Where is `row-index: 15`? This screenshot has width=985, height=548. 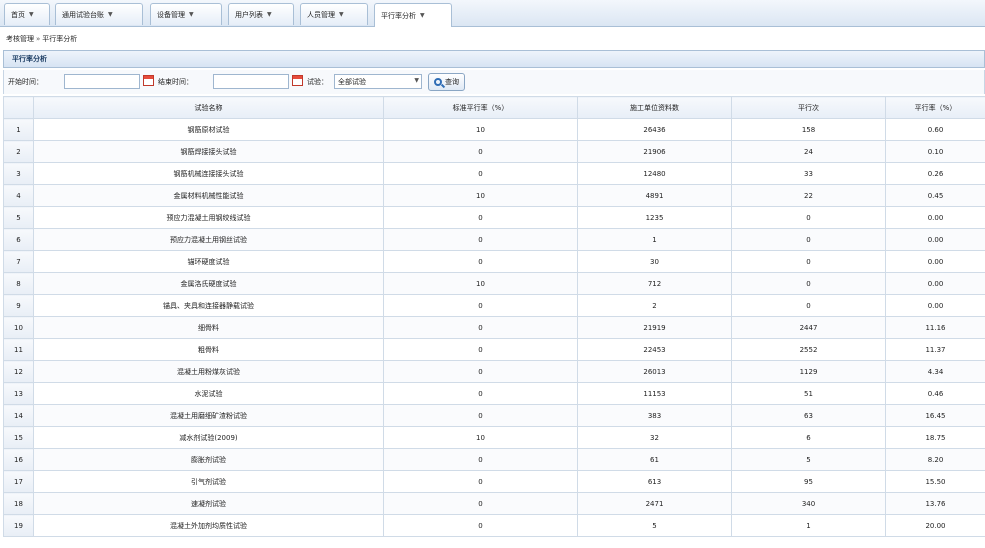 row-index: 15 is located at coordinates (18, 437).